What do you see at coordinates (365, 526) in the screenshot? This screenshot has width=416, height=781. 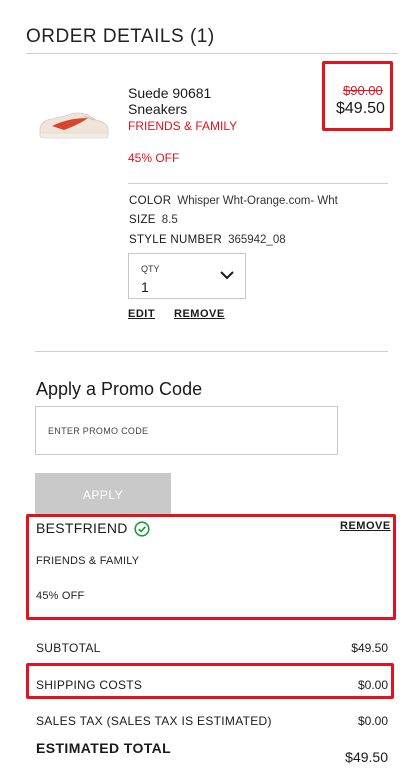 I see `remove-promo-link: REMOVE` at bounding box center [365, 526].